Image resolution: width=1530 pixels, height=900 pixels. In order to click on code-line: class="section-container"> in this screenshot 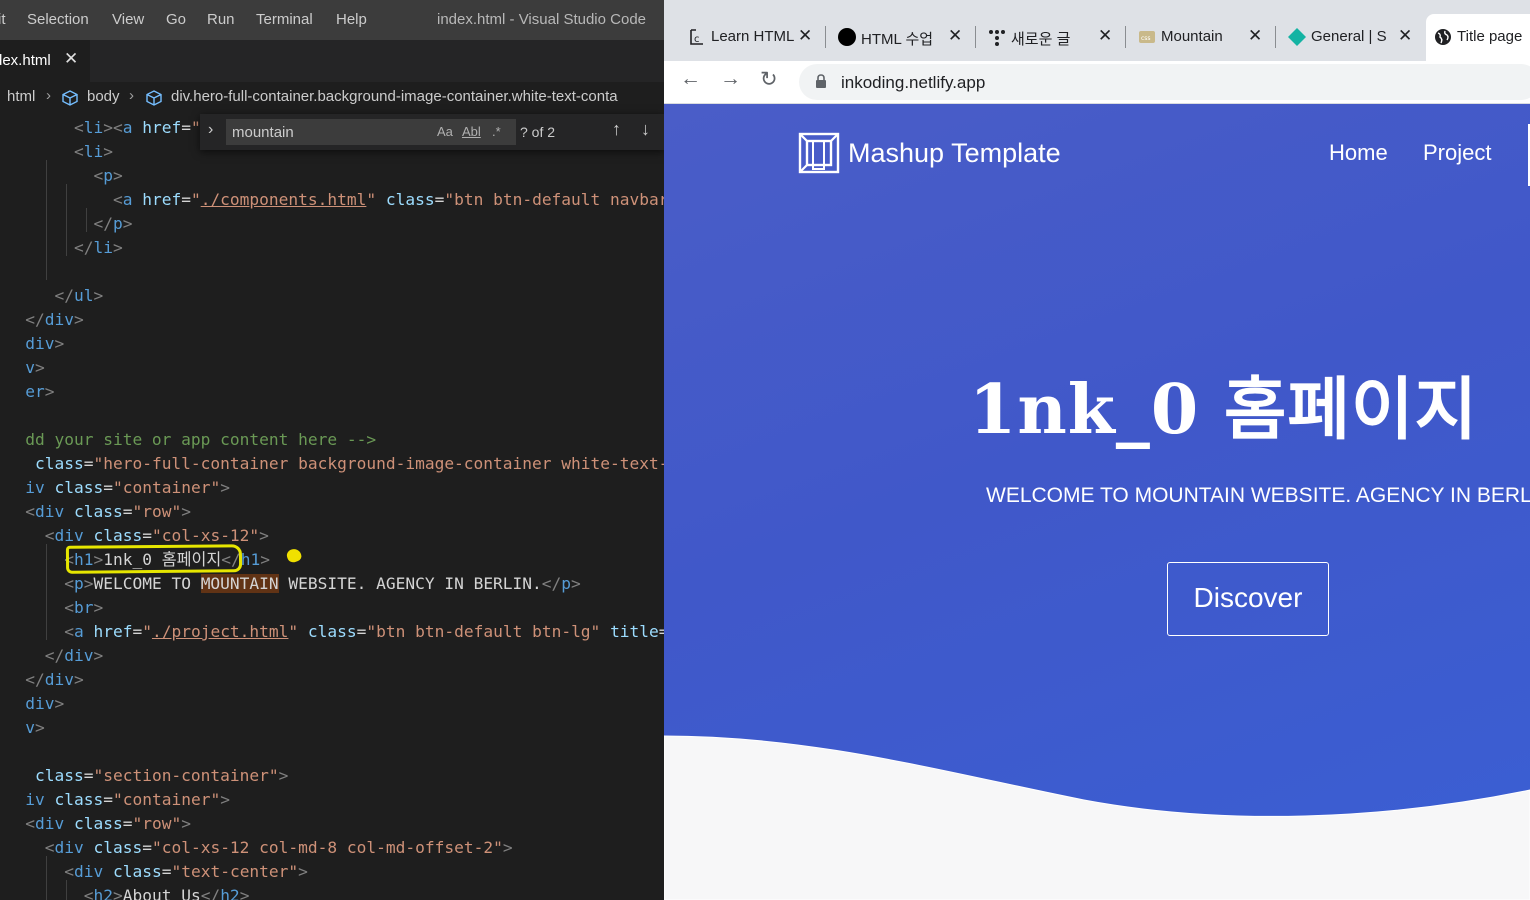, I will do `click(144, 776)`.